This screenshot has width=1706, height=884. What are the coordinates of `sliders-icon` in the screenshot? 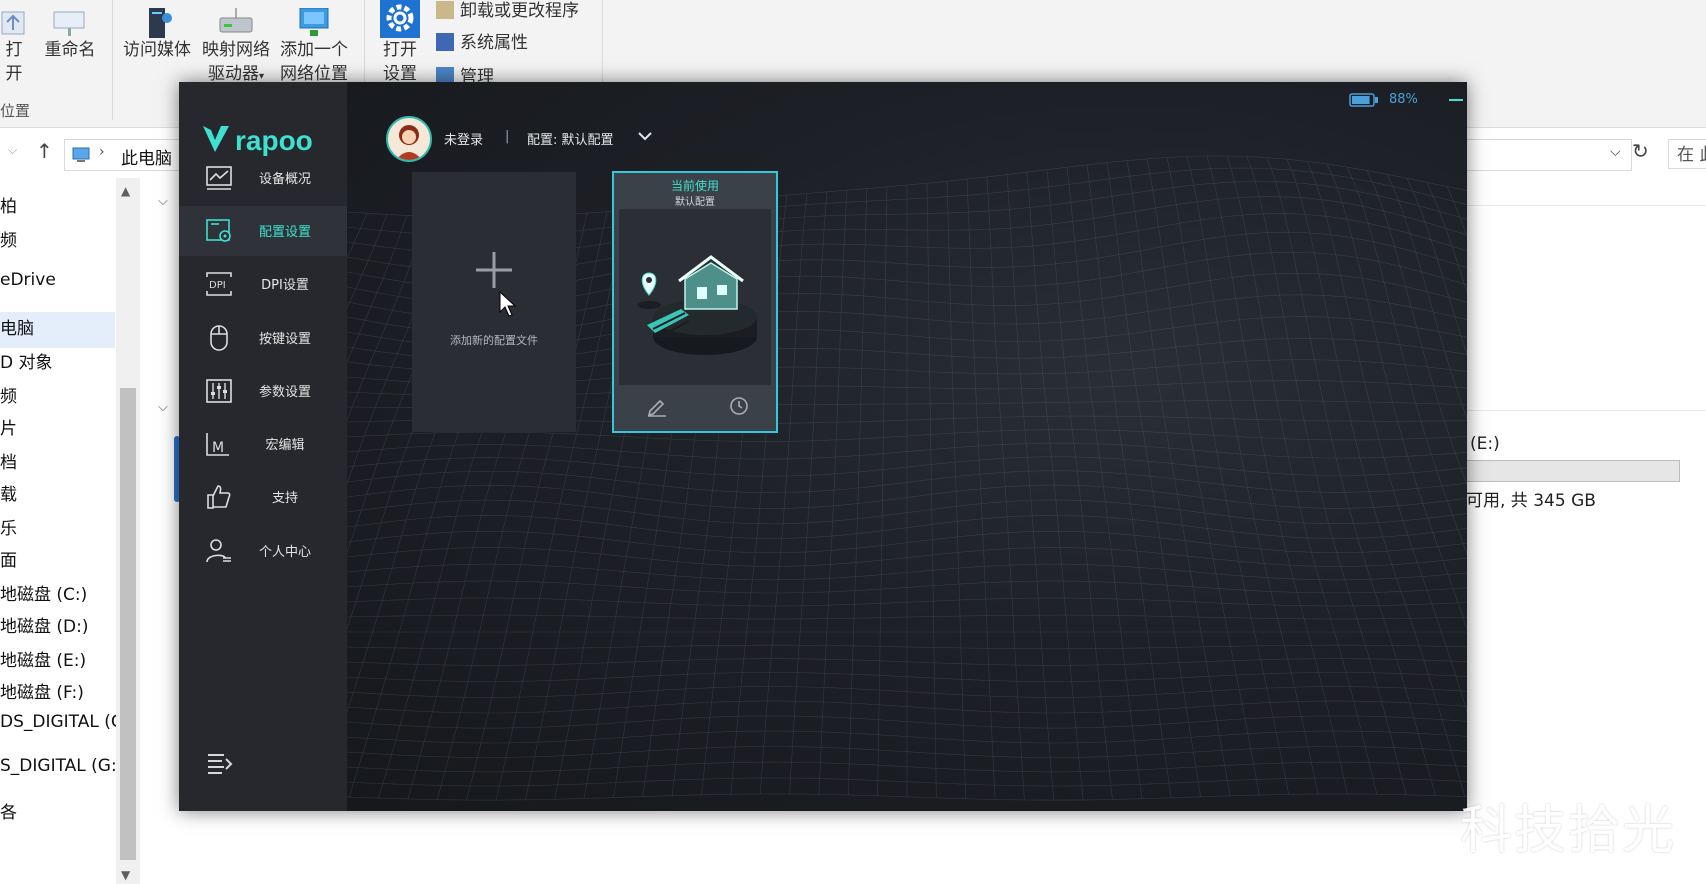 It's located at (219, 391).